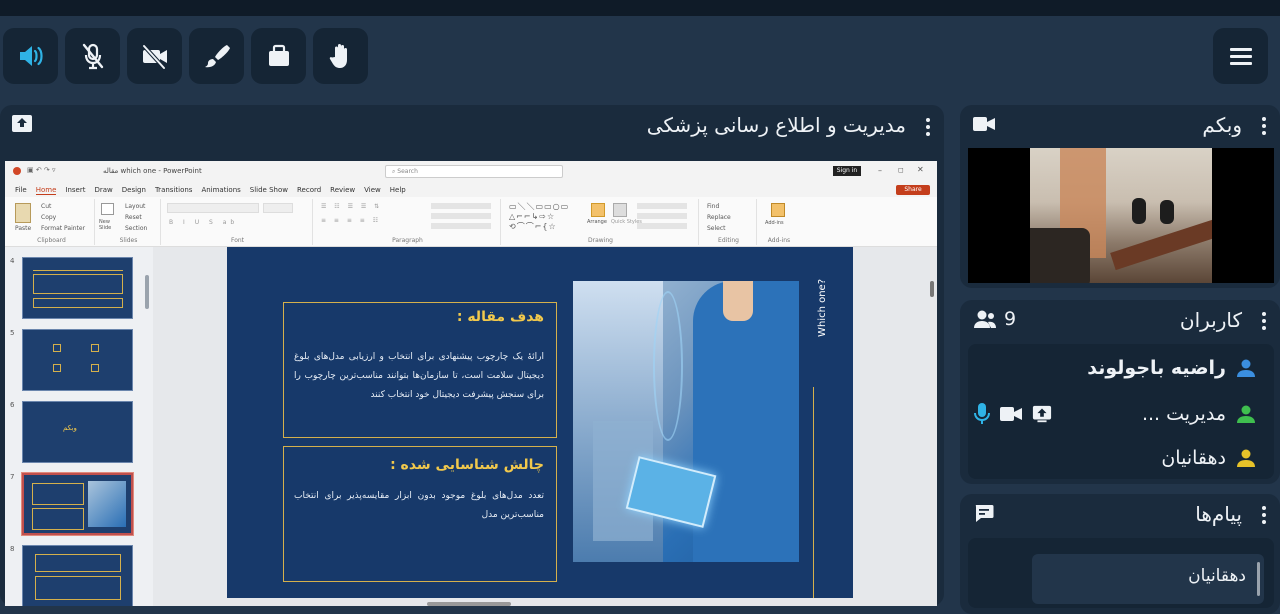 The height and width of the screenshot is (614, 1280). Describe the element at coordinates (77, 432) in the screenshot. I see `slide-thumbnail: وبکم` at that location.